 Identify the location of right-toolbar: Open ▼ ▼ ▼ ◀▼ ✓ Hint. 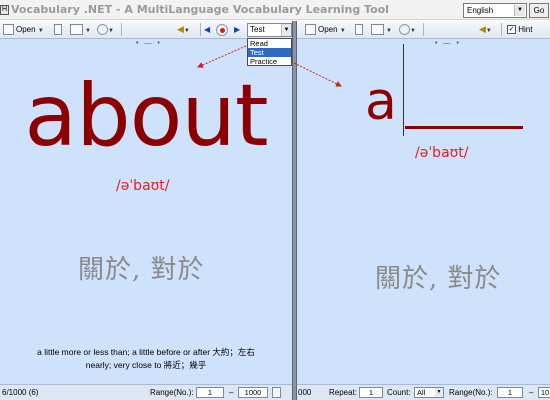
(423, 30).